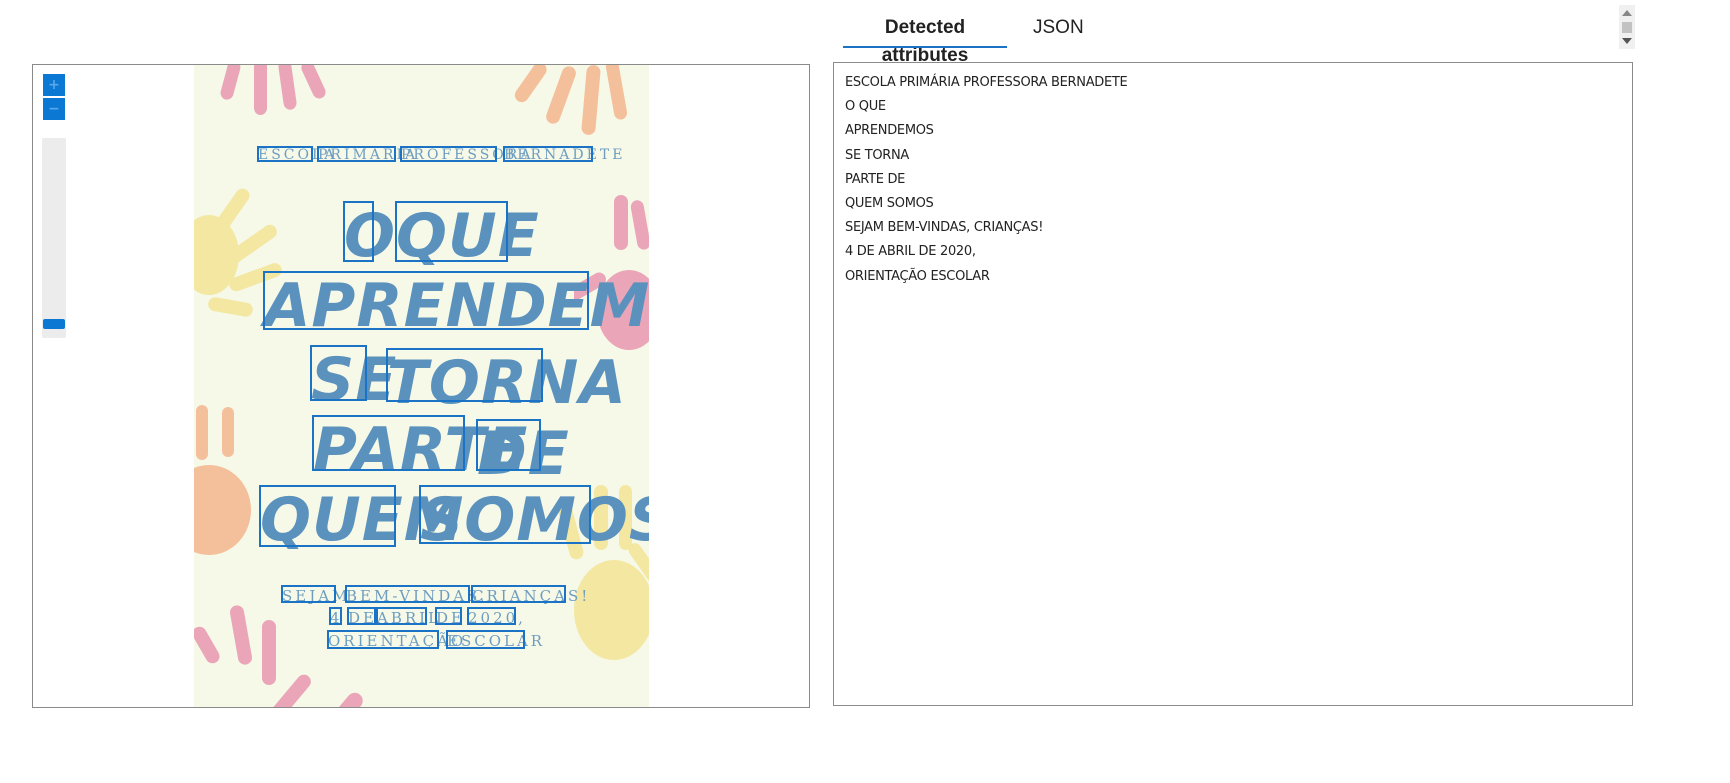 The height and width of the screenshot is (783, 1730). What do you see at coordinates (54, 85) in the screenshot?
I see `zoom-in-button: +` at bounding box center [54, 85].